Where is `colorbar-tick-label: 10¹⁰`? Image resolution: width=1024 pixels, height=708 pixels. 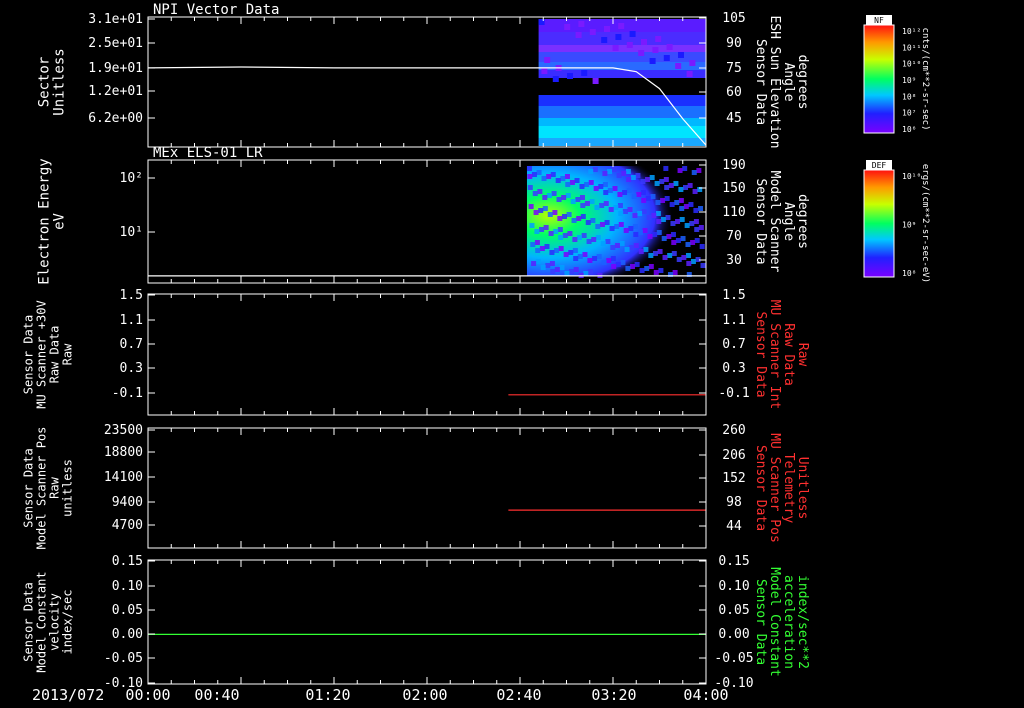
colorbar-tick-label: 10¹⁰ is located at coordinates (911, 64).